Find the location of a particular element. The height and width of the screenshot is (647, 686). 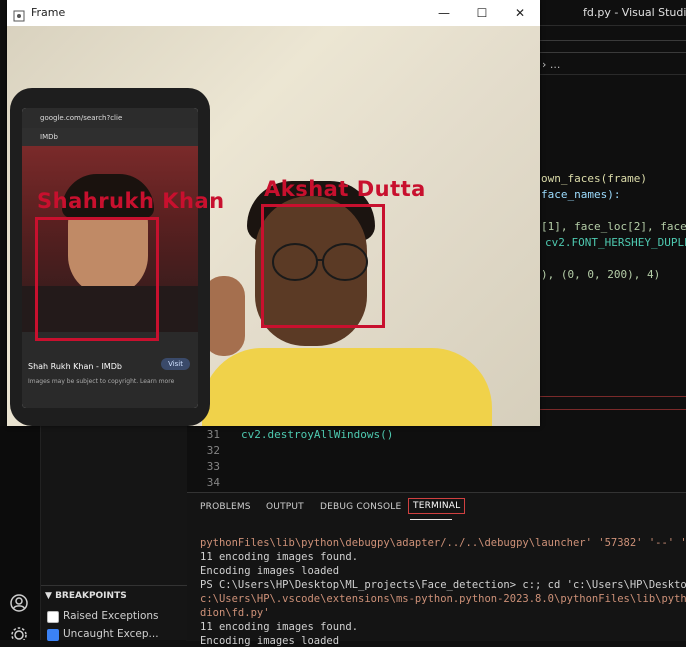

line-number: 34 is located at coordinates (213, 482).